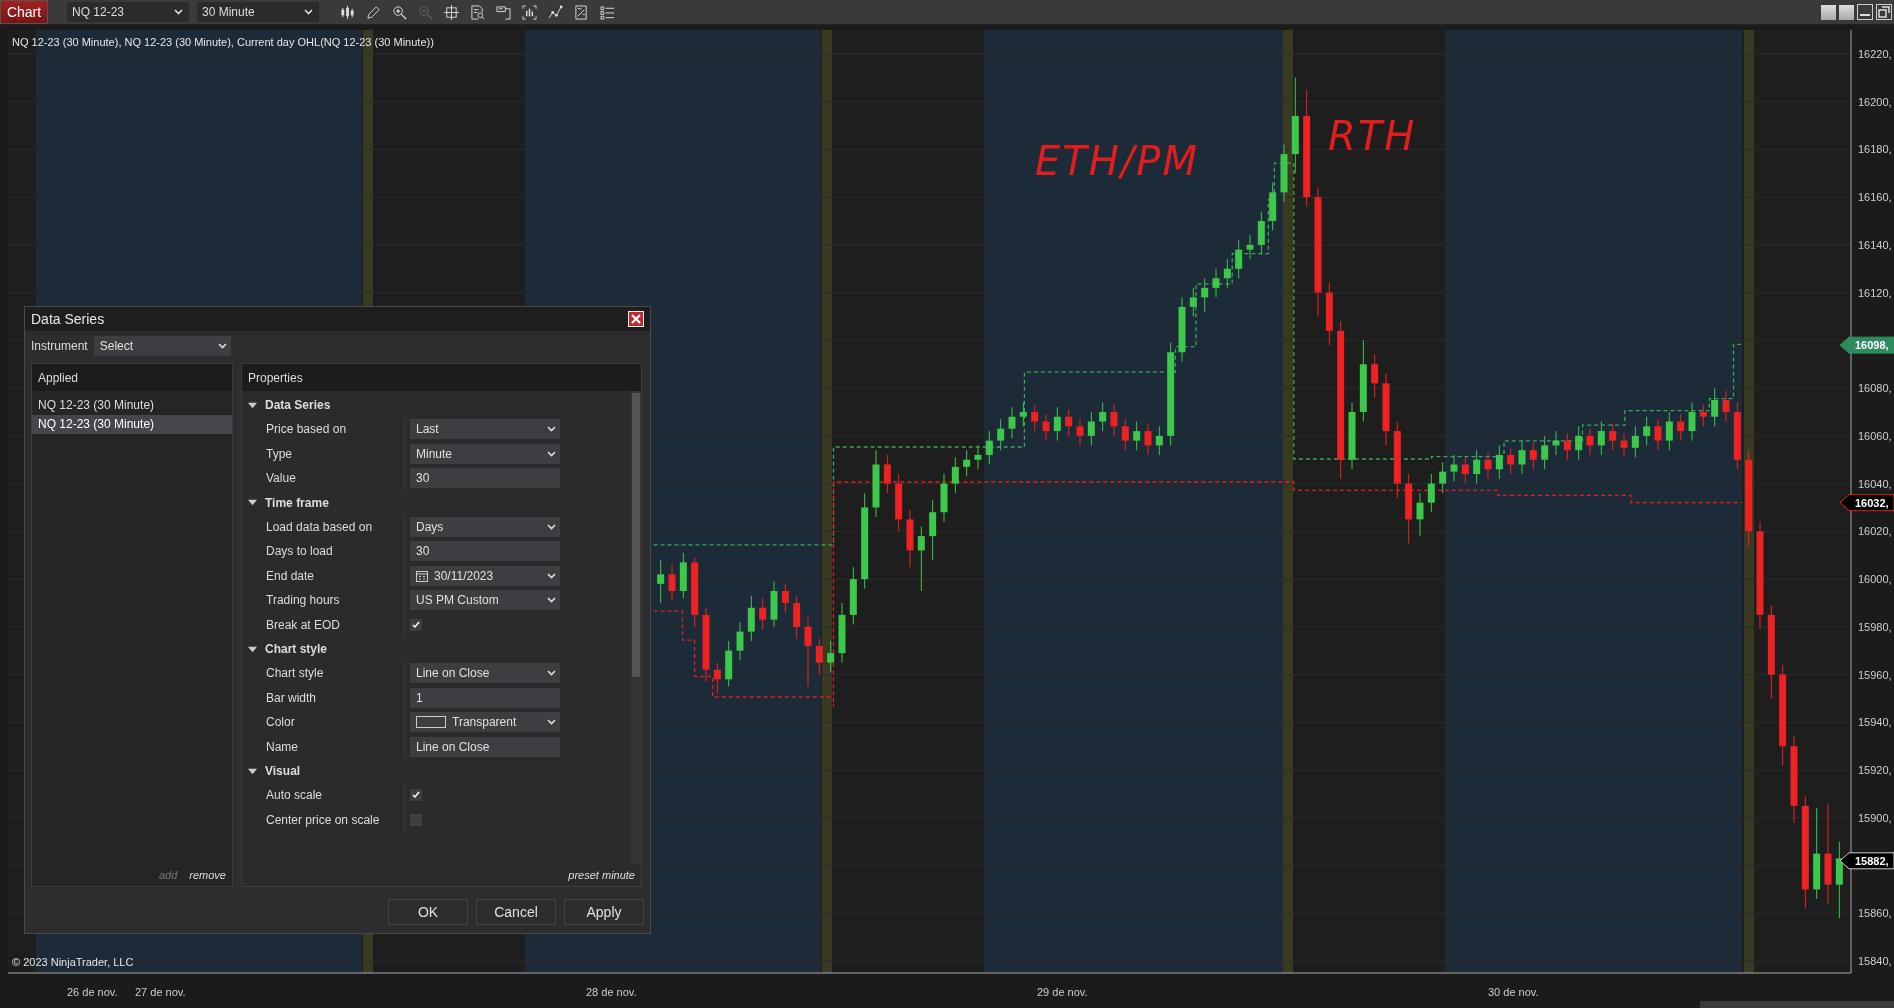 The height and width of the screenshot is (1008, 1894). What do you see at coordinates (1875, 961) in the screenshot?
I see `price-label: 15840,` at bounding box center [1875, 961].